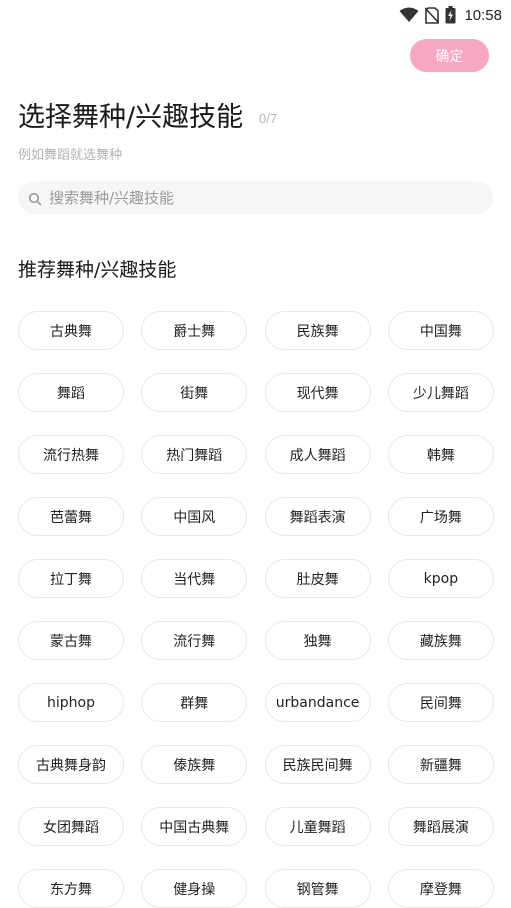 Image resolution: width=511 pixels, height=908 pixels. Describe the element at coordinates (71, 764) in the screenshot. I see `tag-chip: 古典舞身韵` at that location.